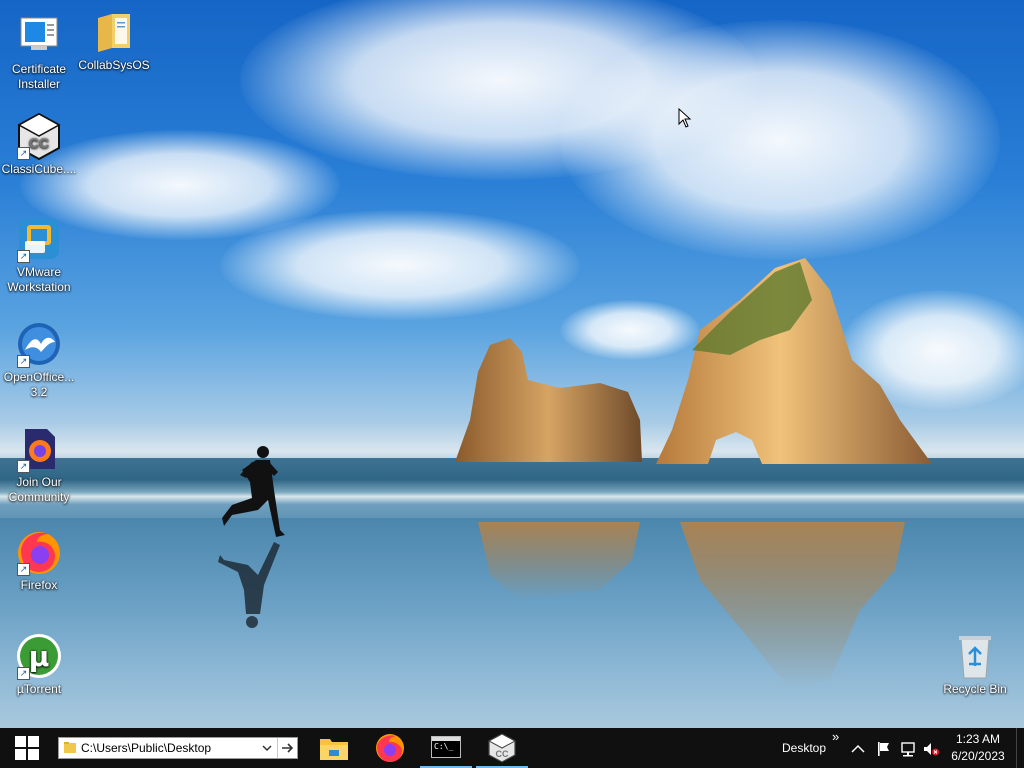 Image resolution: width=1024 pixels, height=768 pixels. What do you see at coordinates (685, 118) in the screenshot?
I see `mouse-cursor-icon` at bounding box center [685, 118].